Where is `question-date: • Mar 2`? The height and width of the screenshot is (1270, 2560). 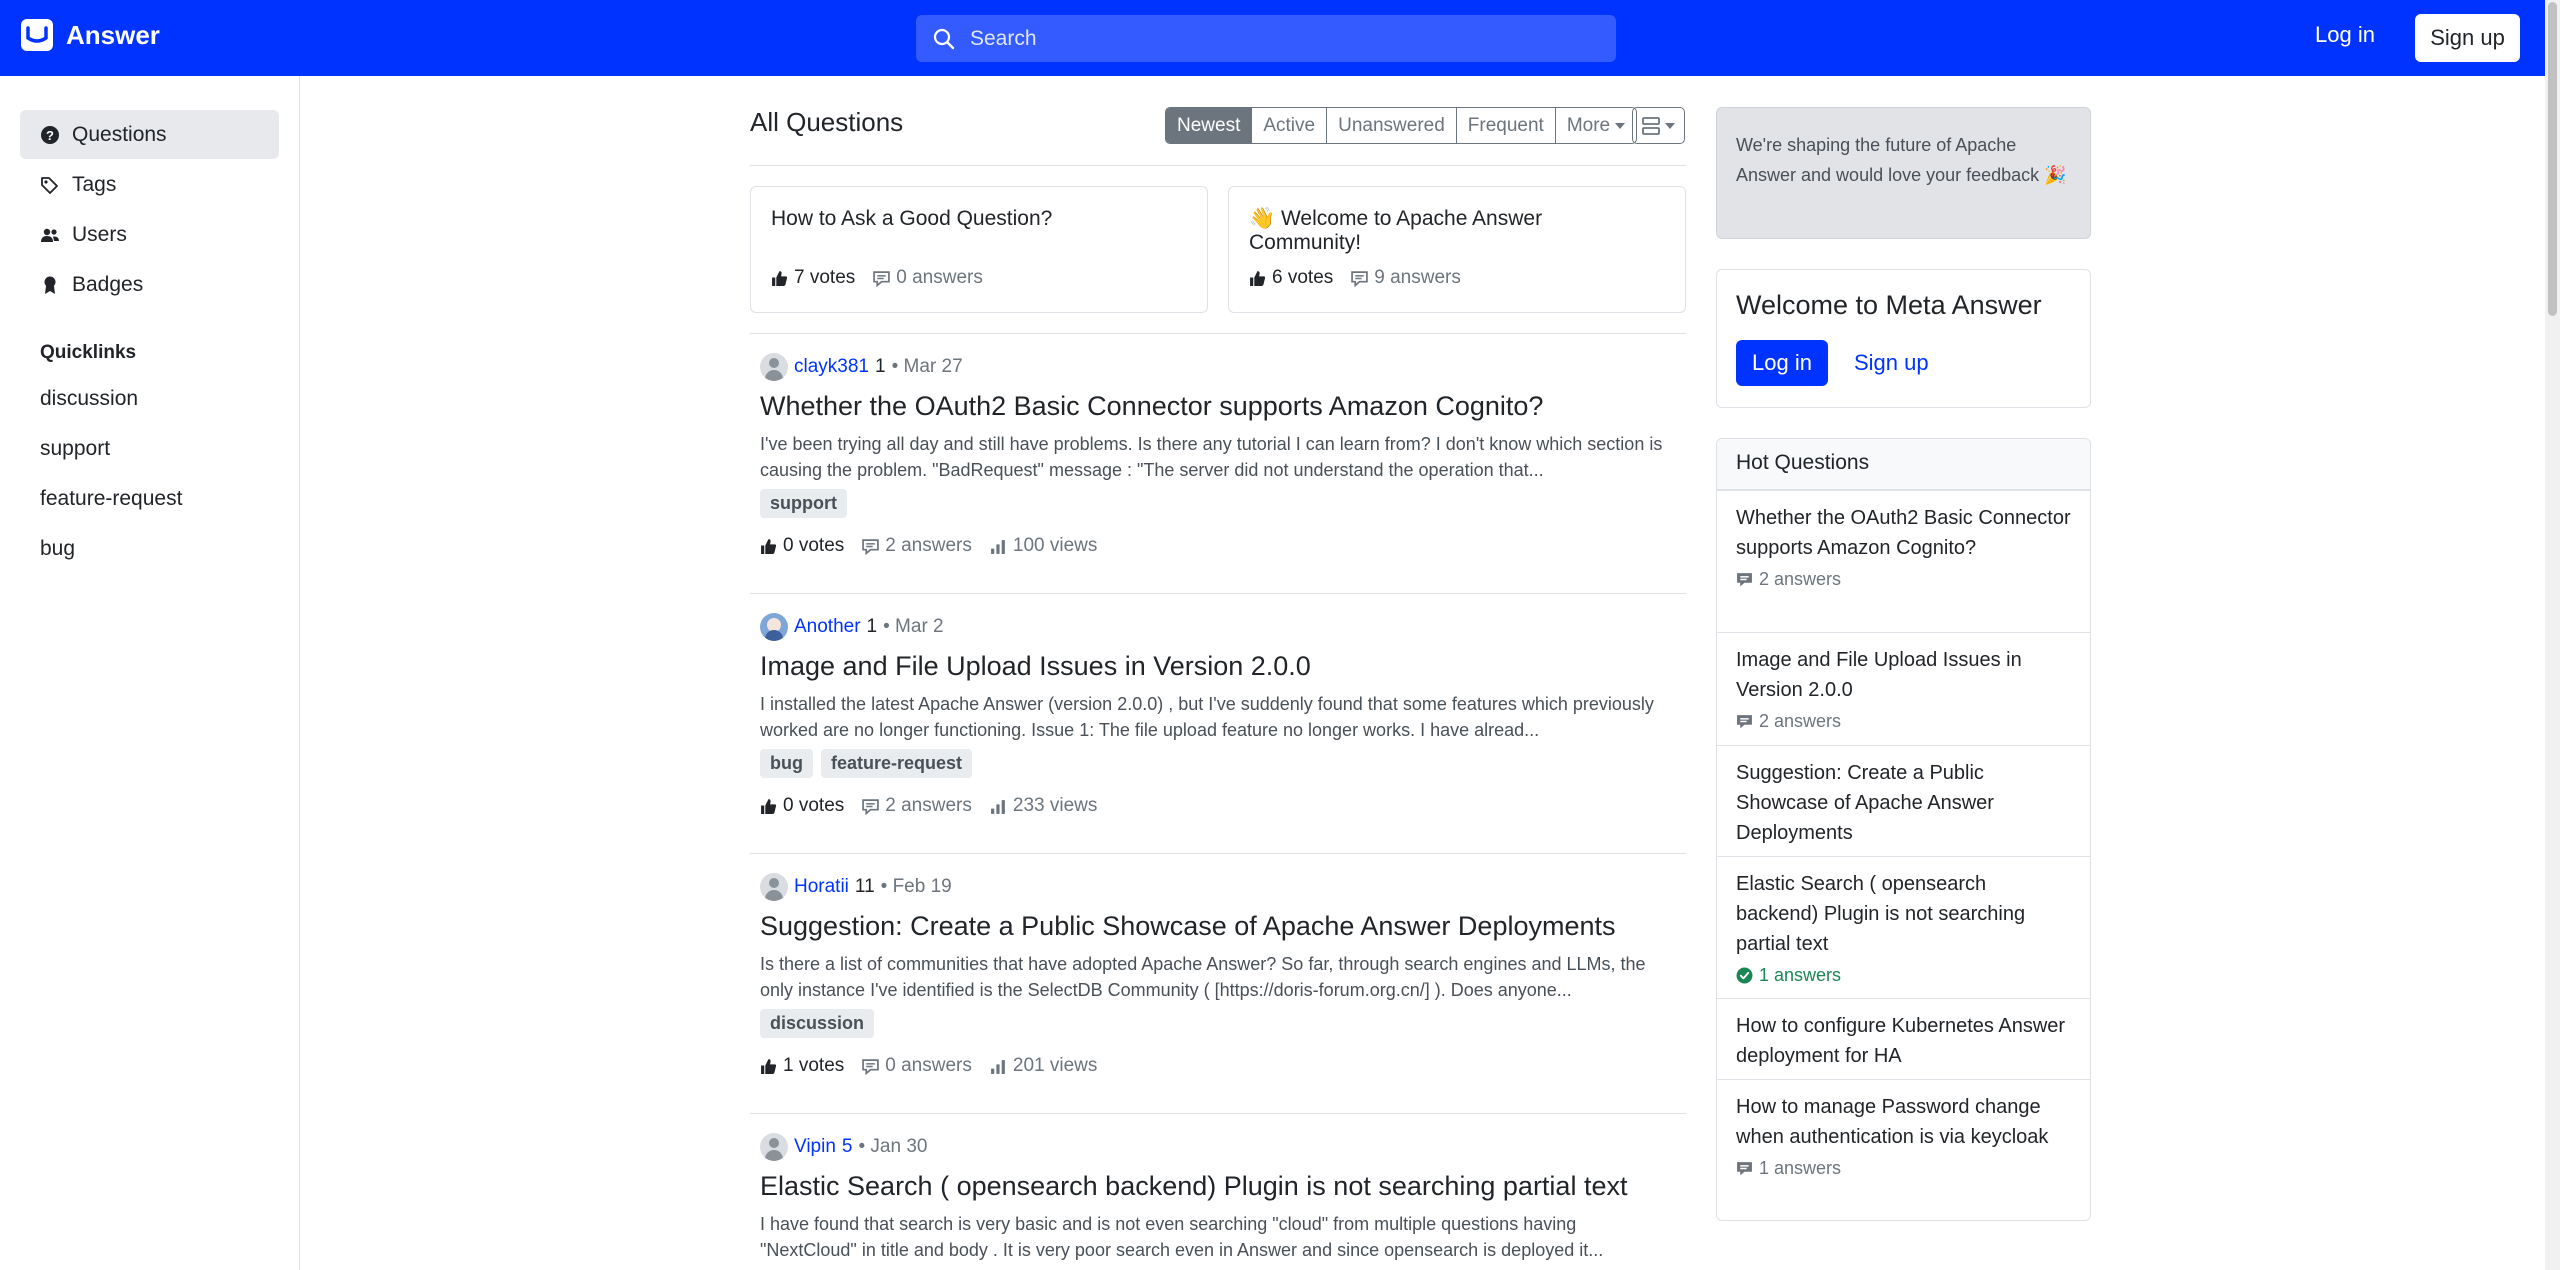 question-date: • Mar 2 is located at coordinates (913, 626).